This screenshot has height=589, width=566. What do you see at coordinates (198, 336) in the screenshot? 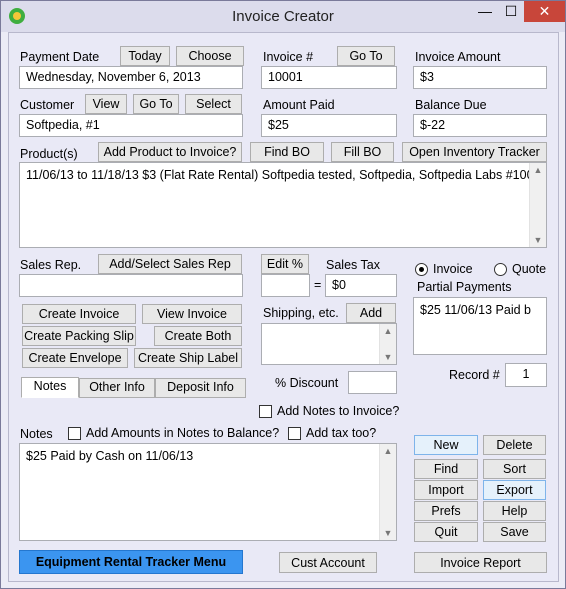
I see `create-both-button: Create Both` at bounding box center [198, 336].